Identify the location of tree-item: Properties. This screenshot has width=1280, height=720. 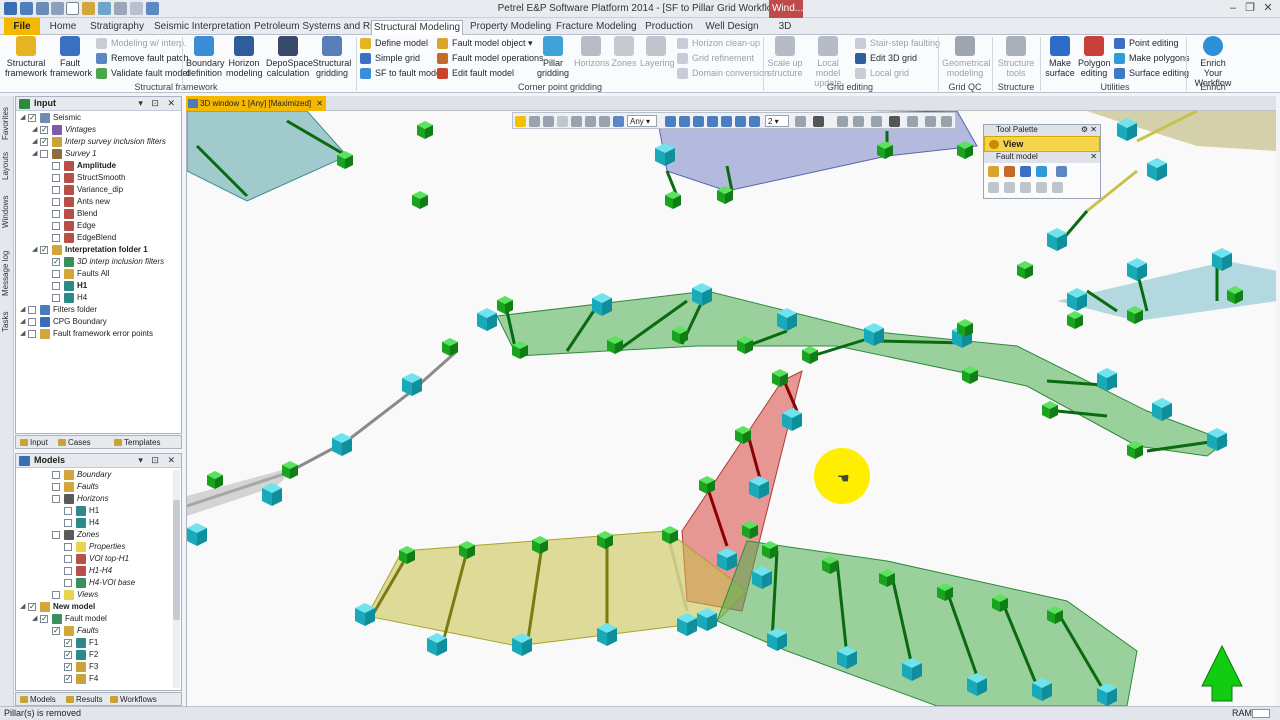
(96, 547).